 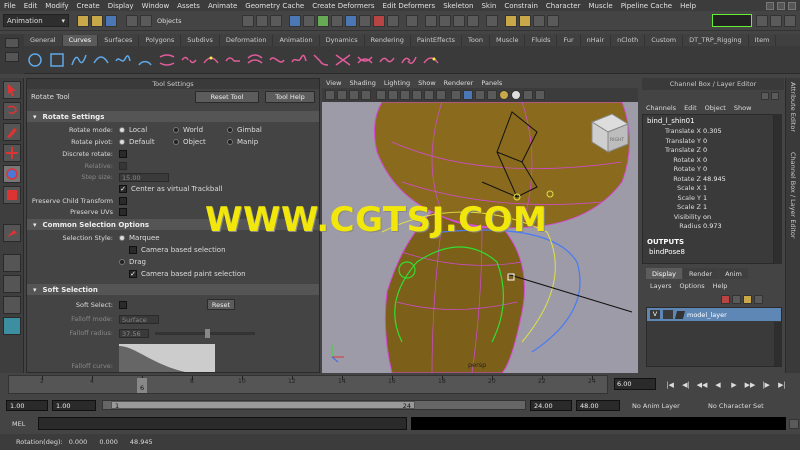 I want to click on curve-editing-tool-icon, so click(x=431, y=60).